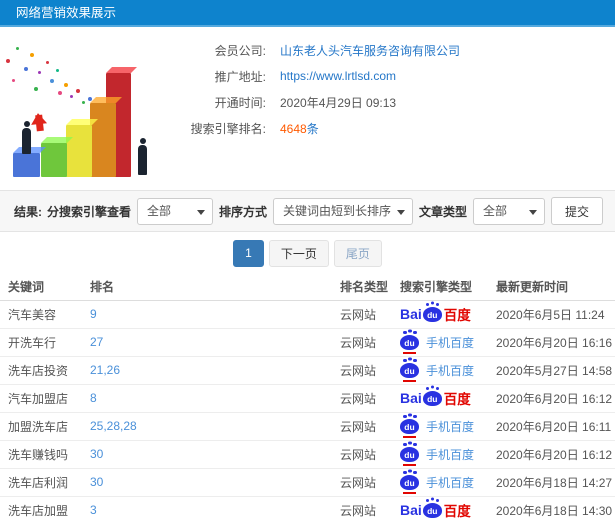 Image resolution: width=615 pixels, height=520 pixels. Describe the element at coordinates (555, 454) in the screenshot. I see `updated-cell: 2020年6月20日 16:12` at that location.